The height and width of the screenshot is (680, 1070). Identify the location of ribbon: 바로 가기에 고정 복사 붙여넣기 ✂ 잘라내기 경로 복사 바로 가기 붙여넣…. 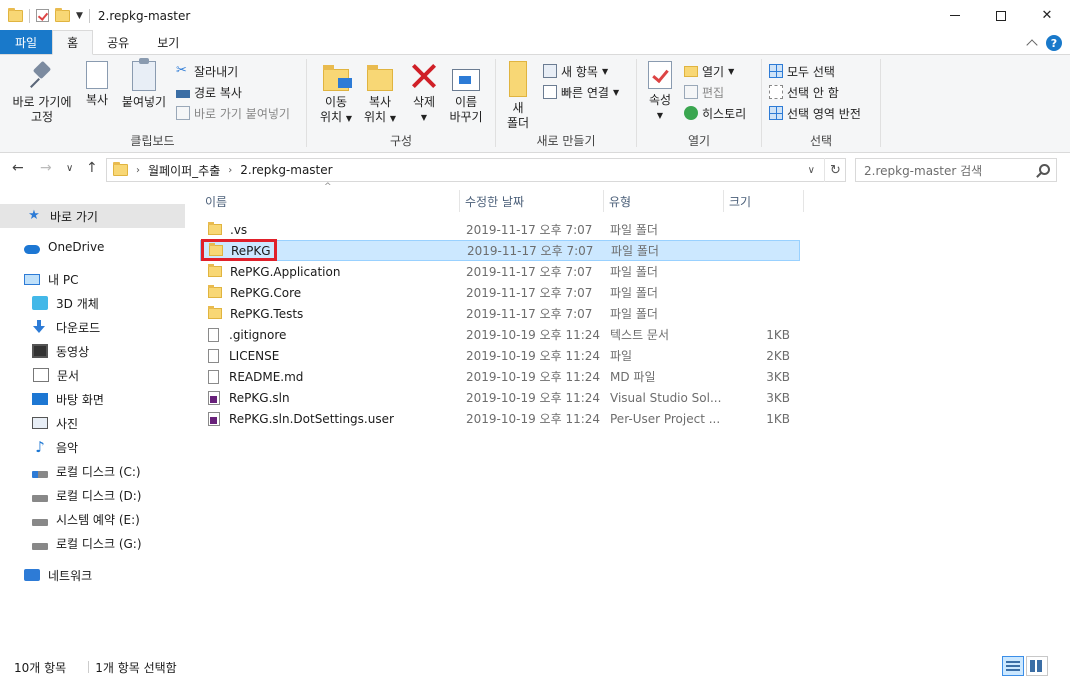
(535, 104).